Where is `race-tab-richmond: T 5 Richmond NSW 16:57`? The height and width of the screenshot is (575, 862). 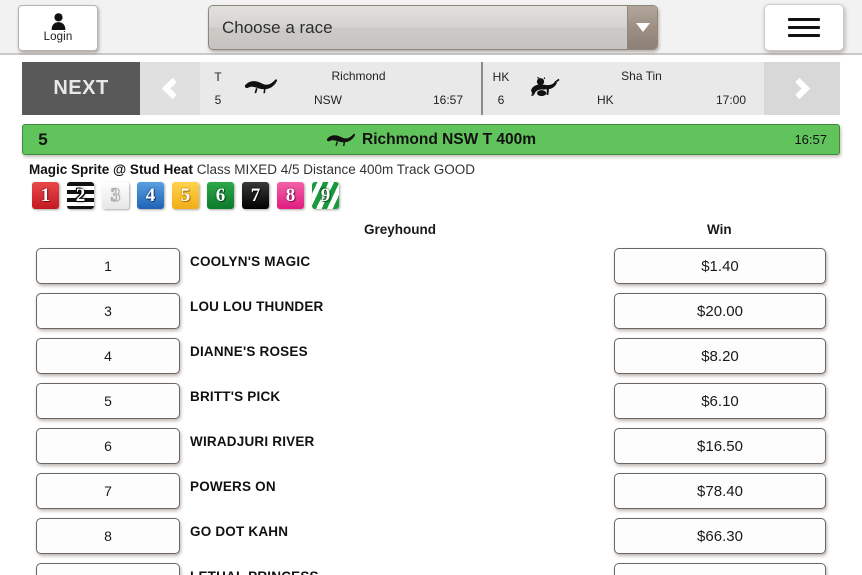 race-tab-richmond: T 5 Richmond NSW 16:57 is located at coordinates (340, 88).